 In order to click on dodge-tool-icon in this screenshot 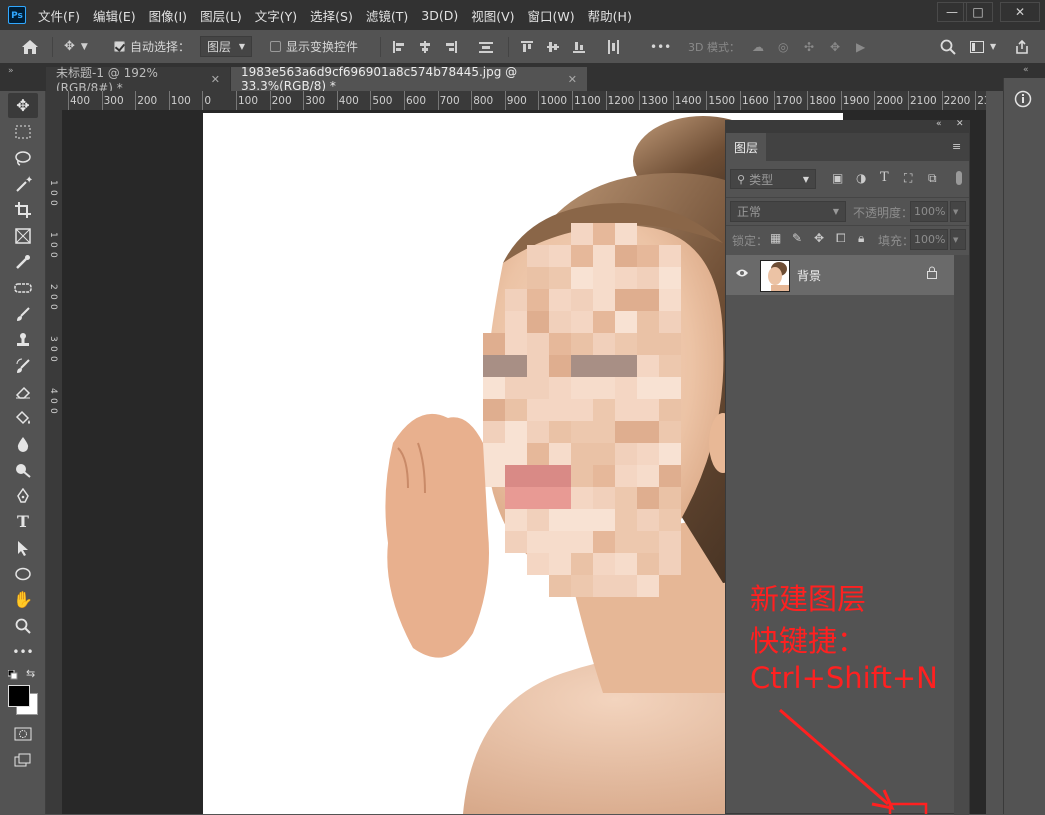, I will do `click(23, 469)`.